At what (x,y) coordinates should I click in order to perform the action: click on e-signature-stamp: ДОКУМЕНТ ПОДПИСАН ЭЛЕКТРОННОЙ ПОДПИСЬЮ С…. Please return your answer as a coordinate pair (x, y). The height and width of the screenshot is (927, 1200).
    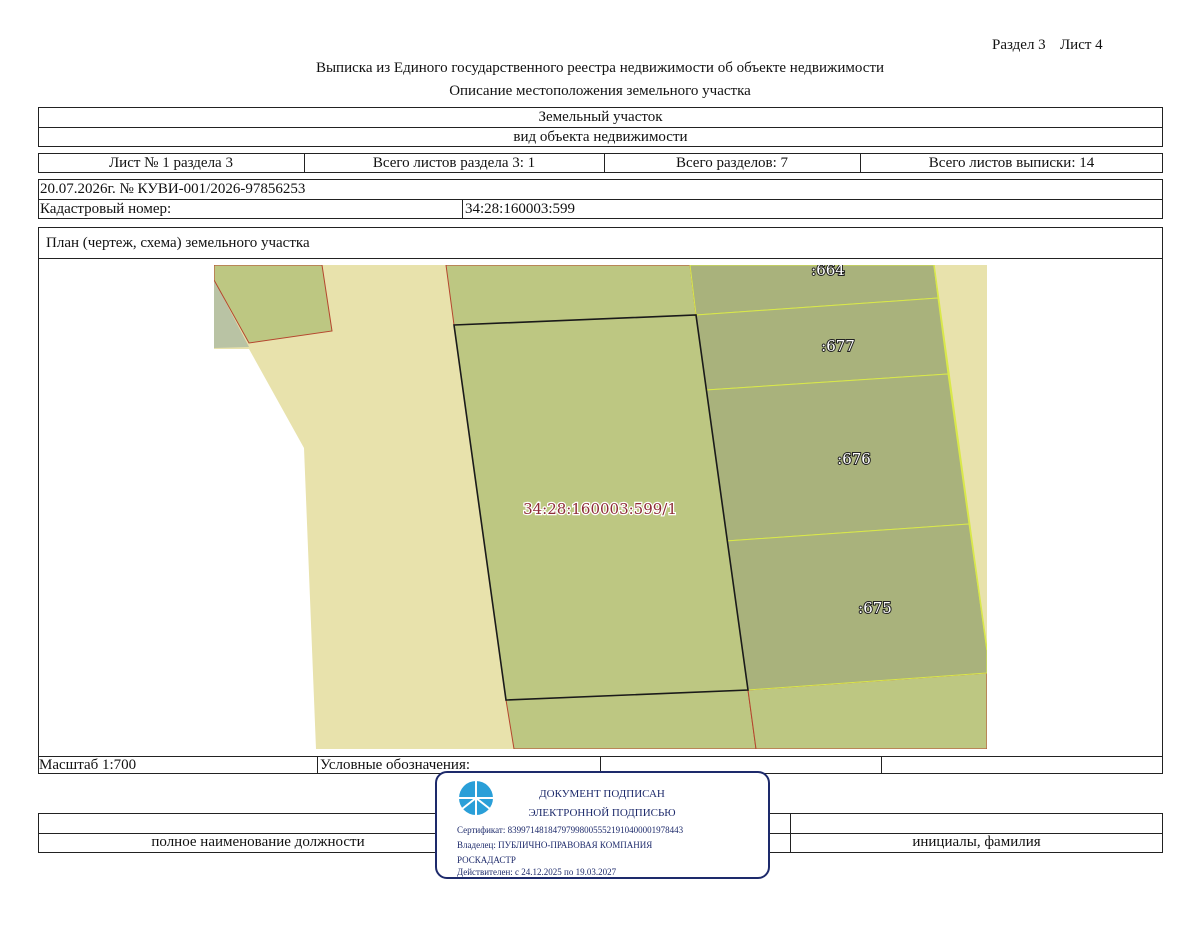
    Looking at the image, I should click on (602, 825).